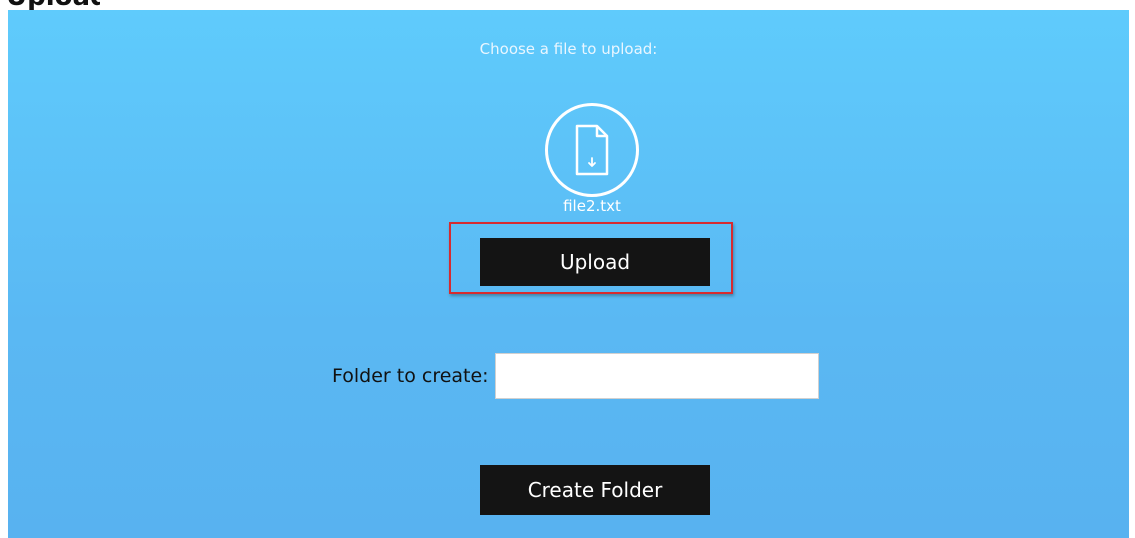 This screenshot has height=538, width=1135. I want to click on upload-button: Upload, so click(595, 262).